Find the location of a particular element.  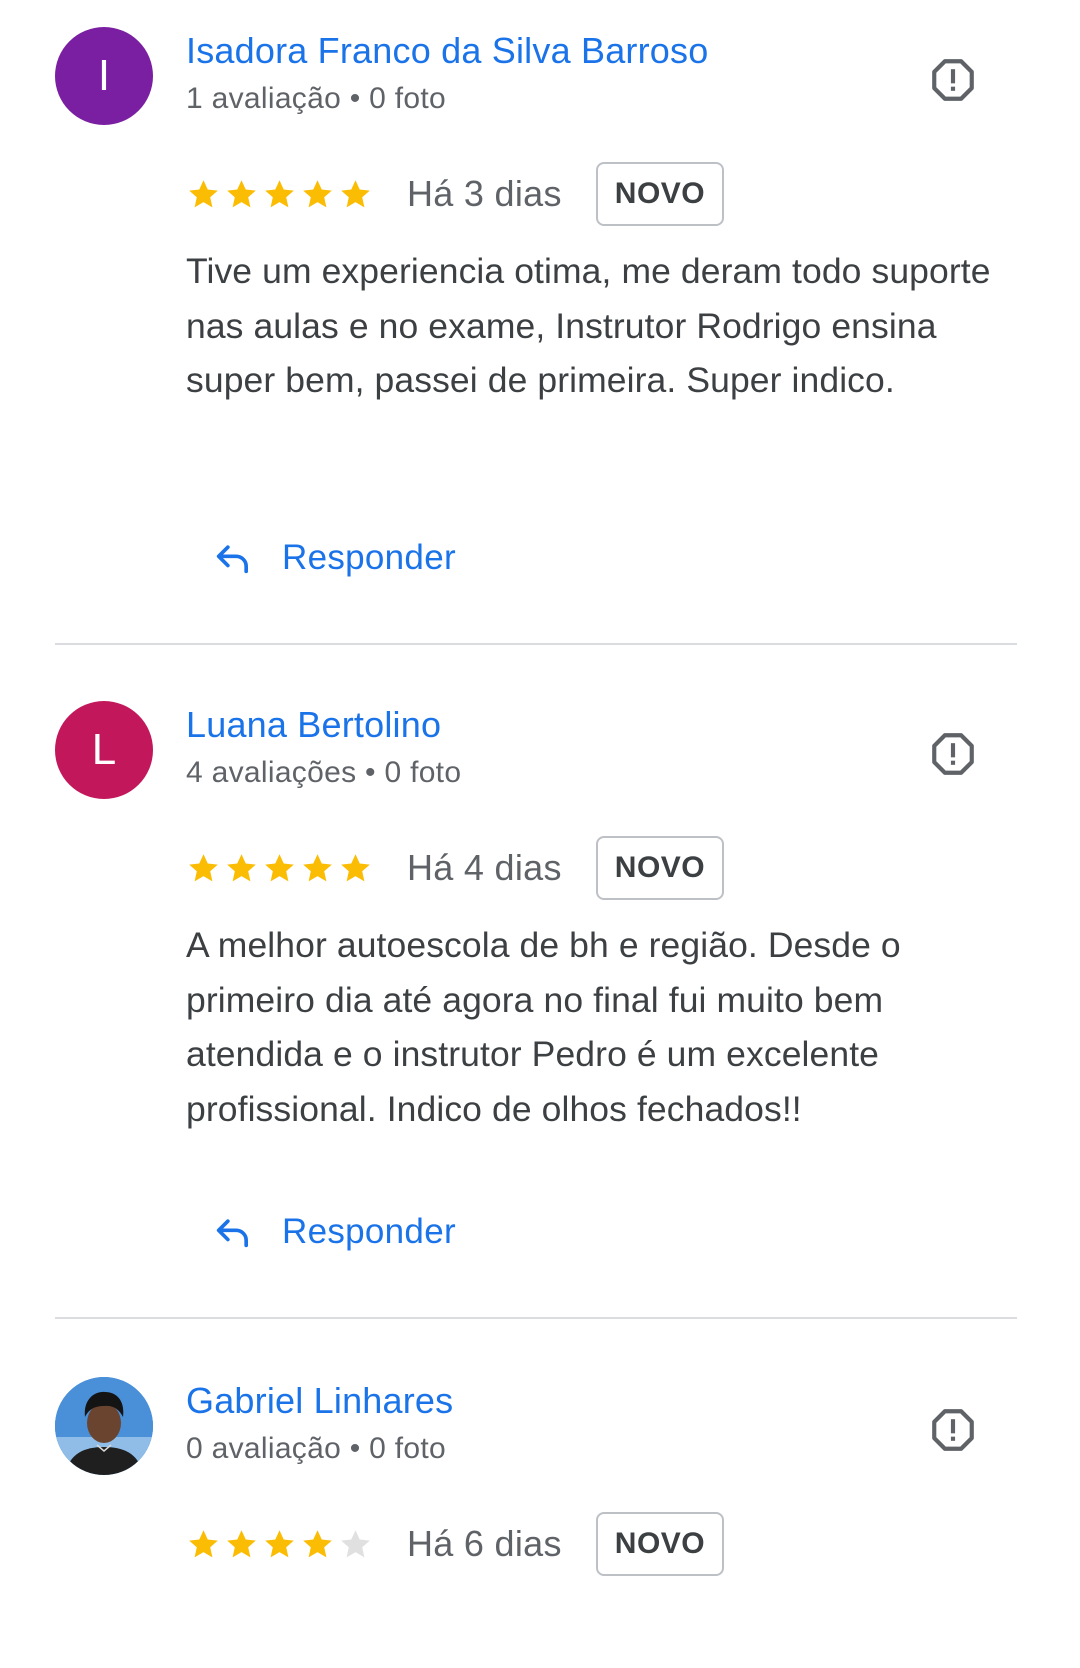

rating-row: Há 4 dias NOVO is located at coordinates (455, 868).